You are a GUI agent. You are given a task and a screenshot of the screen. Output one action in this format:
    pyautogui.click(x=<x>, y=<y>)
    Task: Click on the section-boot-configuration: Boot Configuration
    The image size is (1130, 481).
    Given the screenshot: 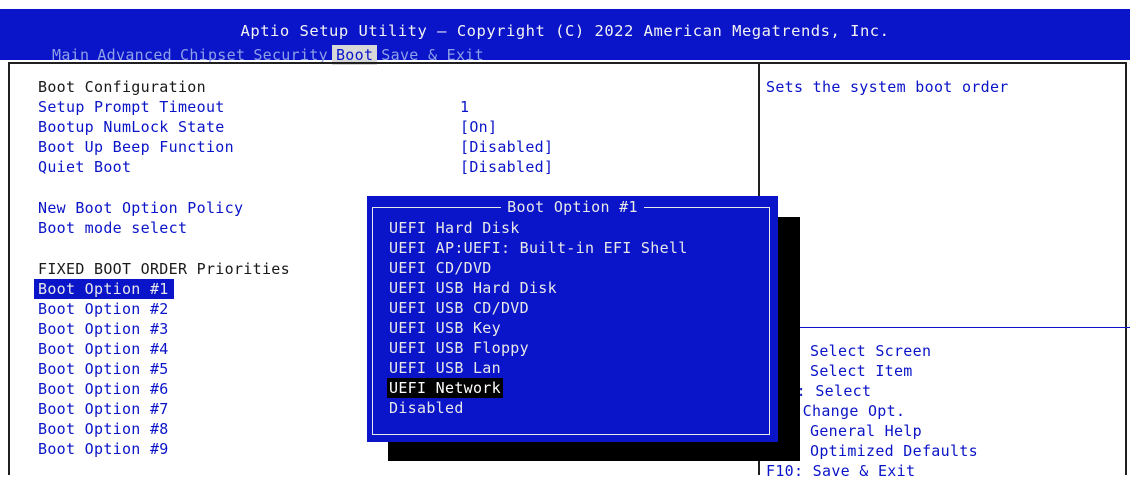 What is the action you would take?
    pyautogui.click(x=122, y=87)
    